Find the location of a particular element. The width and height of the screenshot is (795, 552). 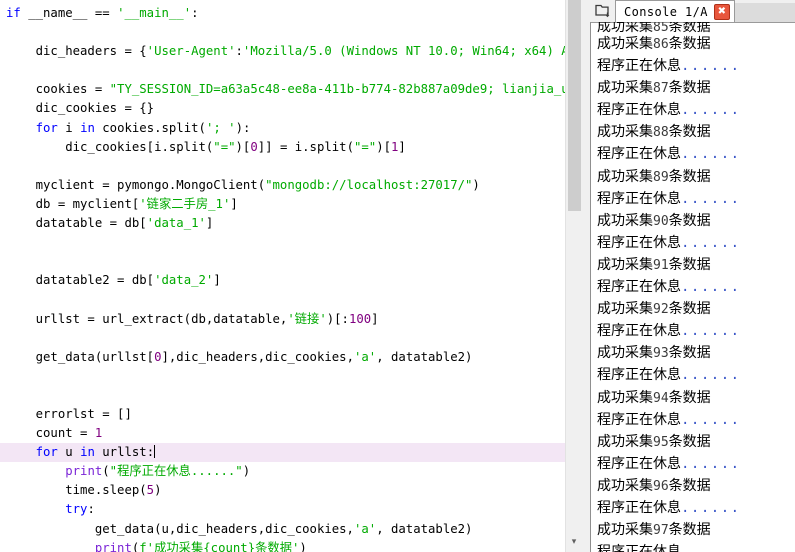

code-token: '链接' is located at coordinates (307, 318).